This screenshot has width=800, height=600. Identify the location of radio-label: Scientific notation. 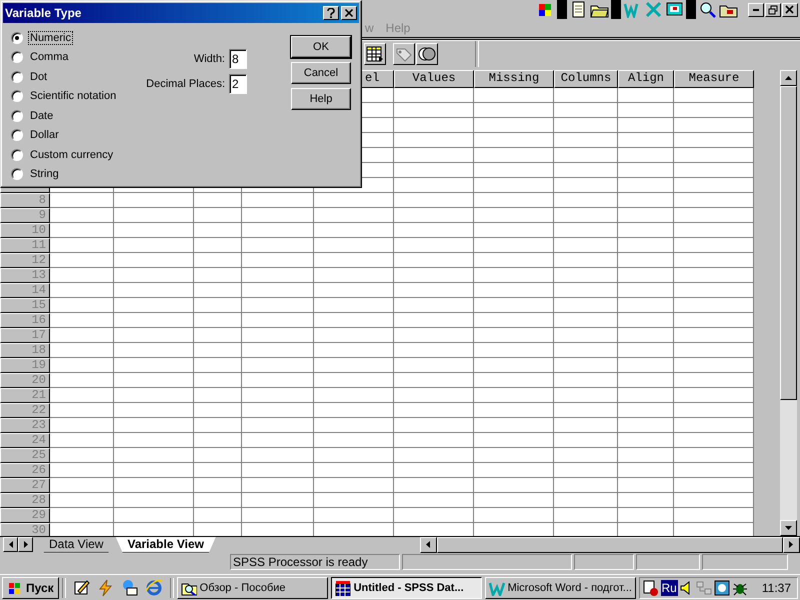
(73, 96).